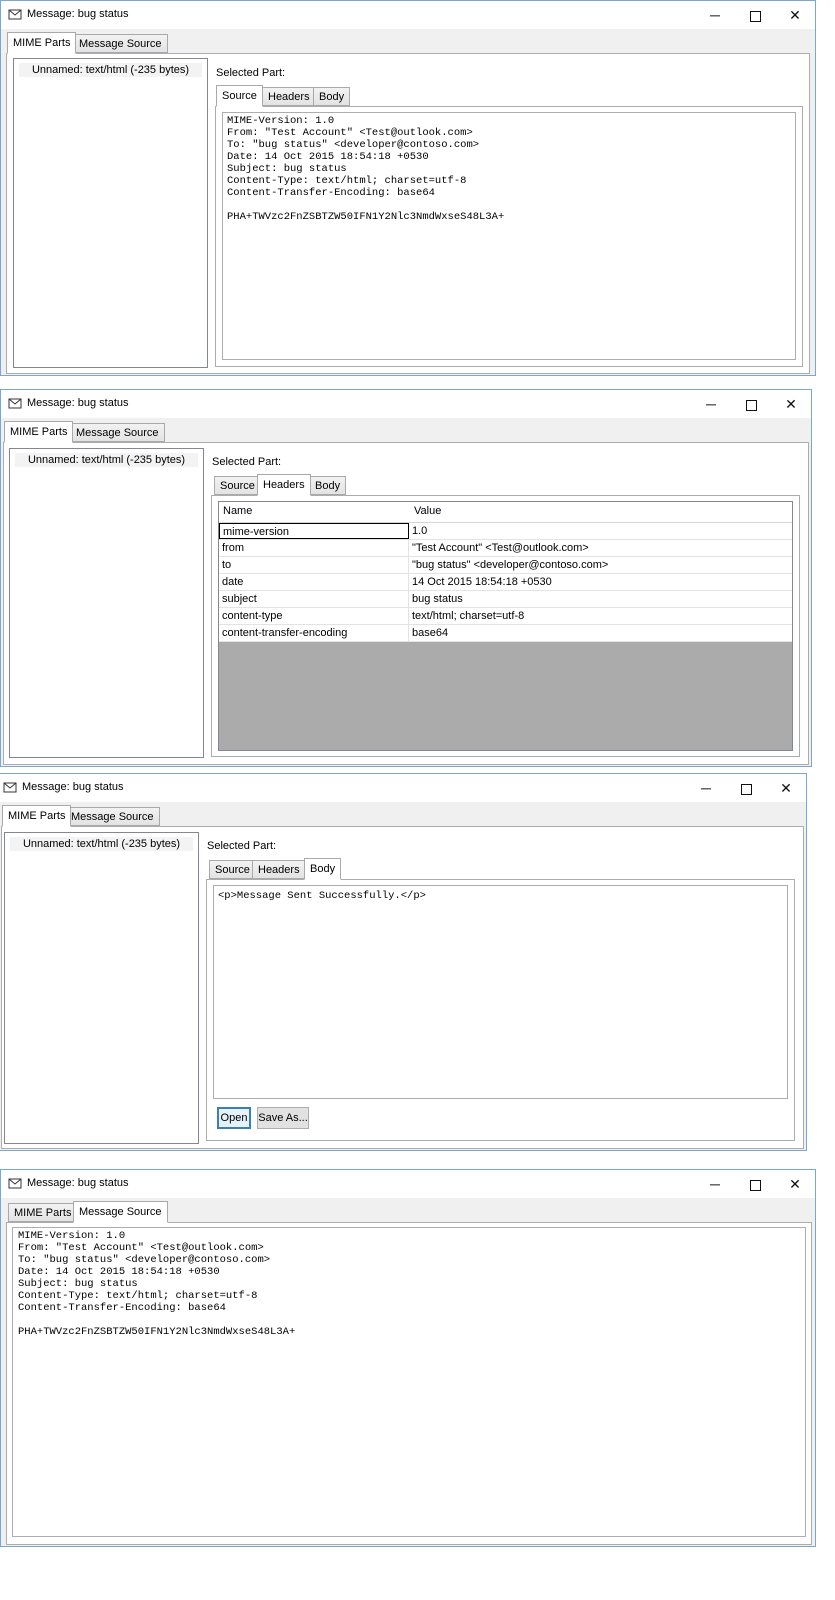 This screenshot has width=835, height=1600. Describe the element at coordinates (314, 582) in the screenshot. I see `cell-name: date` at that location.